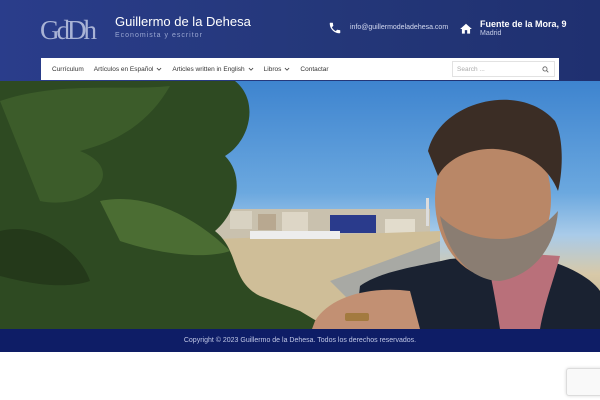  I want to click on search-icon, so click(545, 69).